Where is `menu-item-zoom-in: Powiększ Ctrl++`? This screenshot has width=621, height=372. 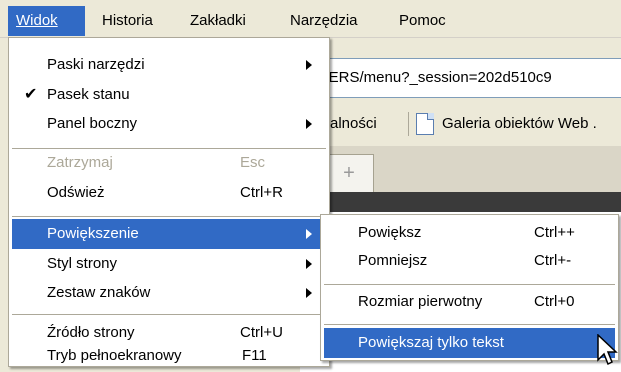 menu-item-zoom-in: Powiększ Ctrl++ is located at coordinates (469, 233).